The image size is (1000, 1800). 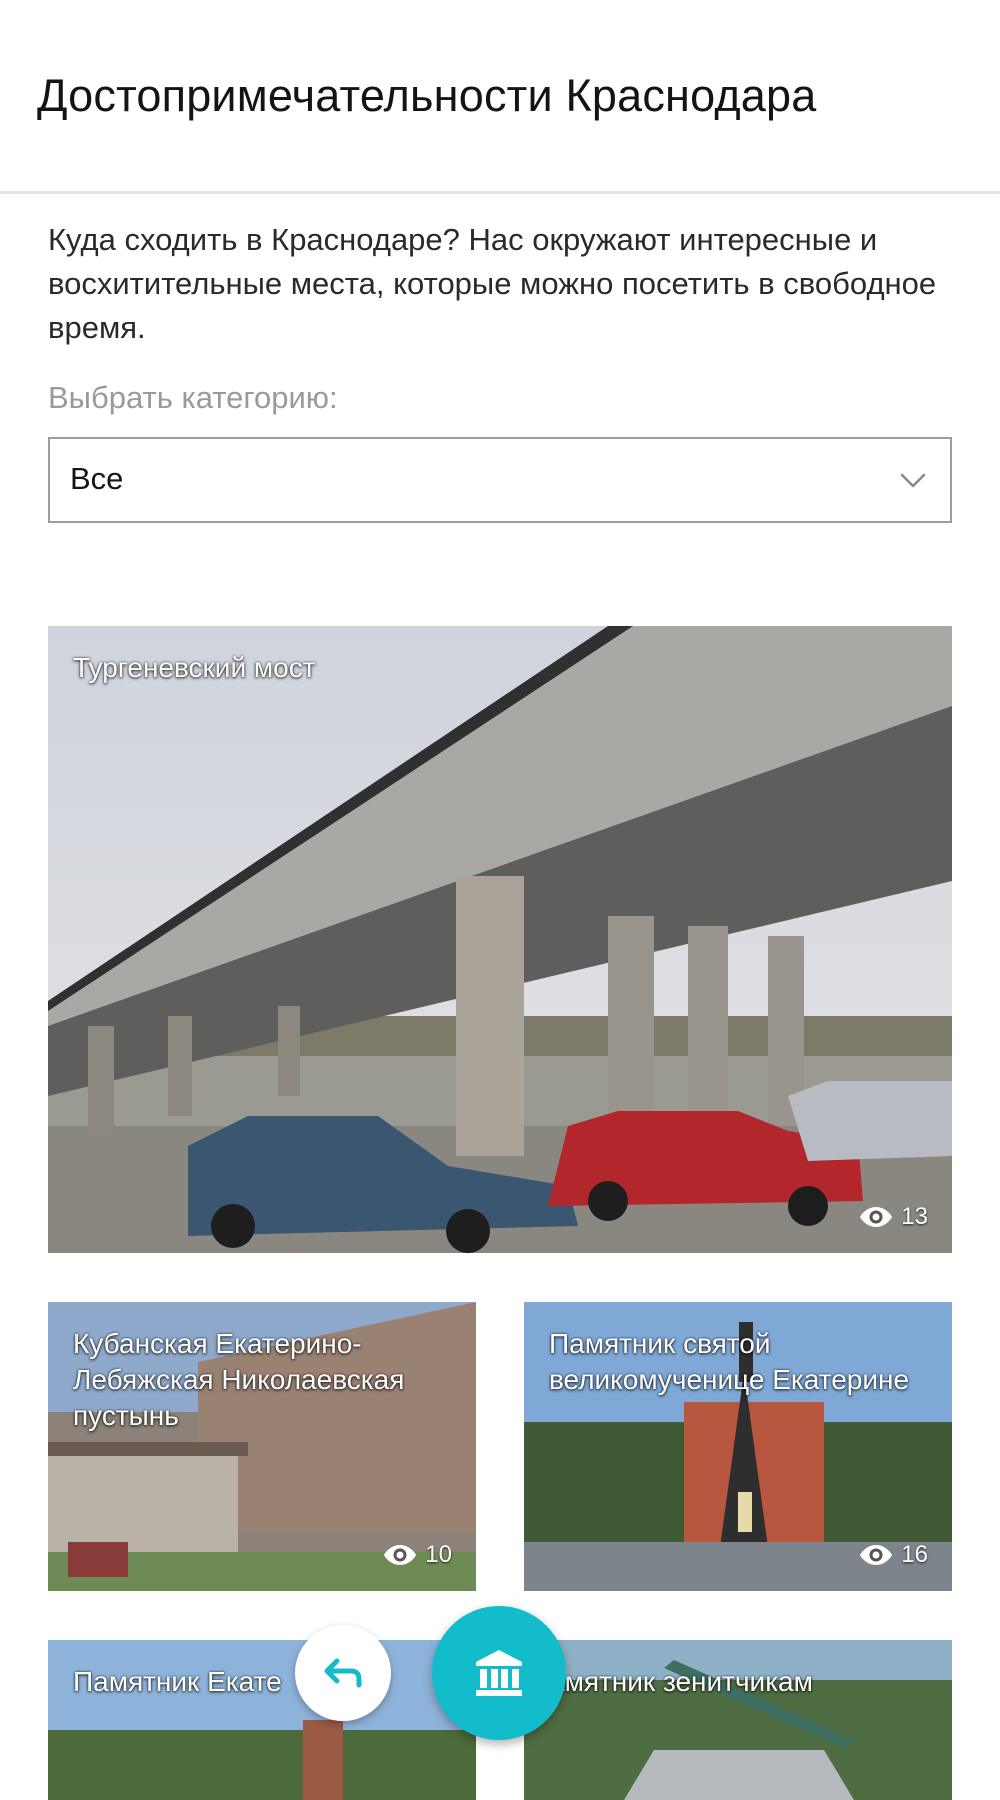 I want to click on attractions-fab, so click(x=499, y=1673).